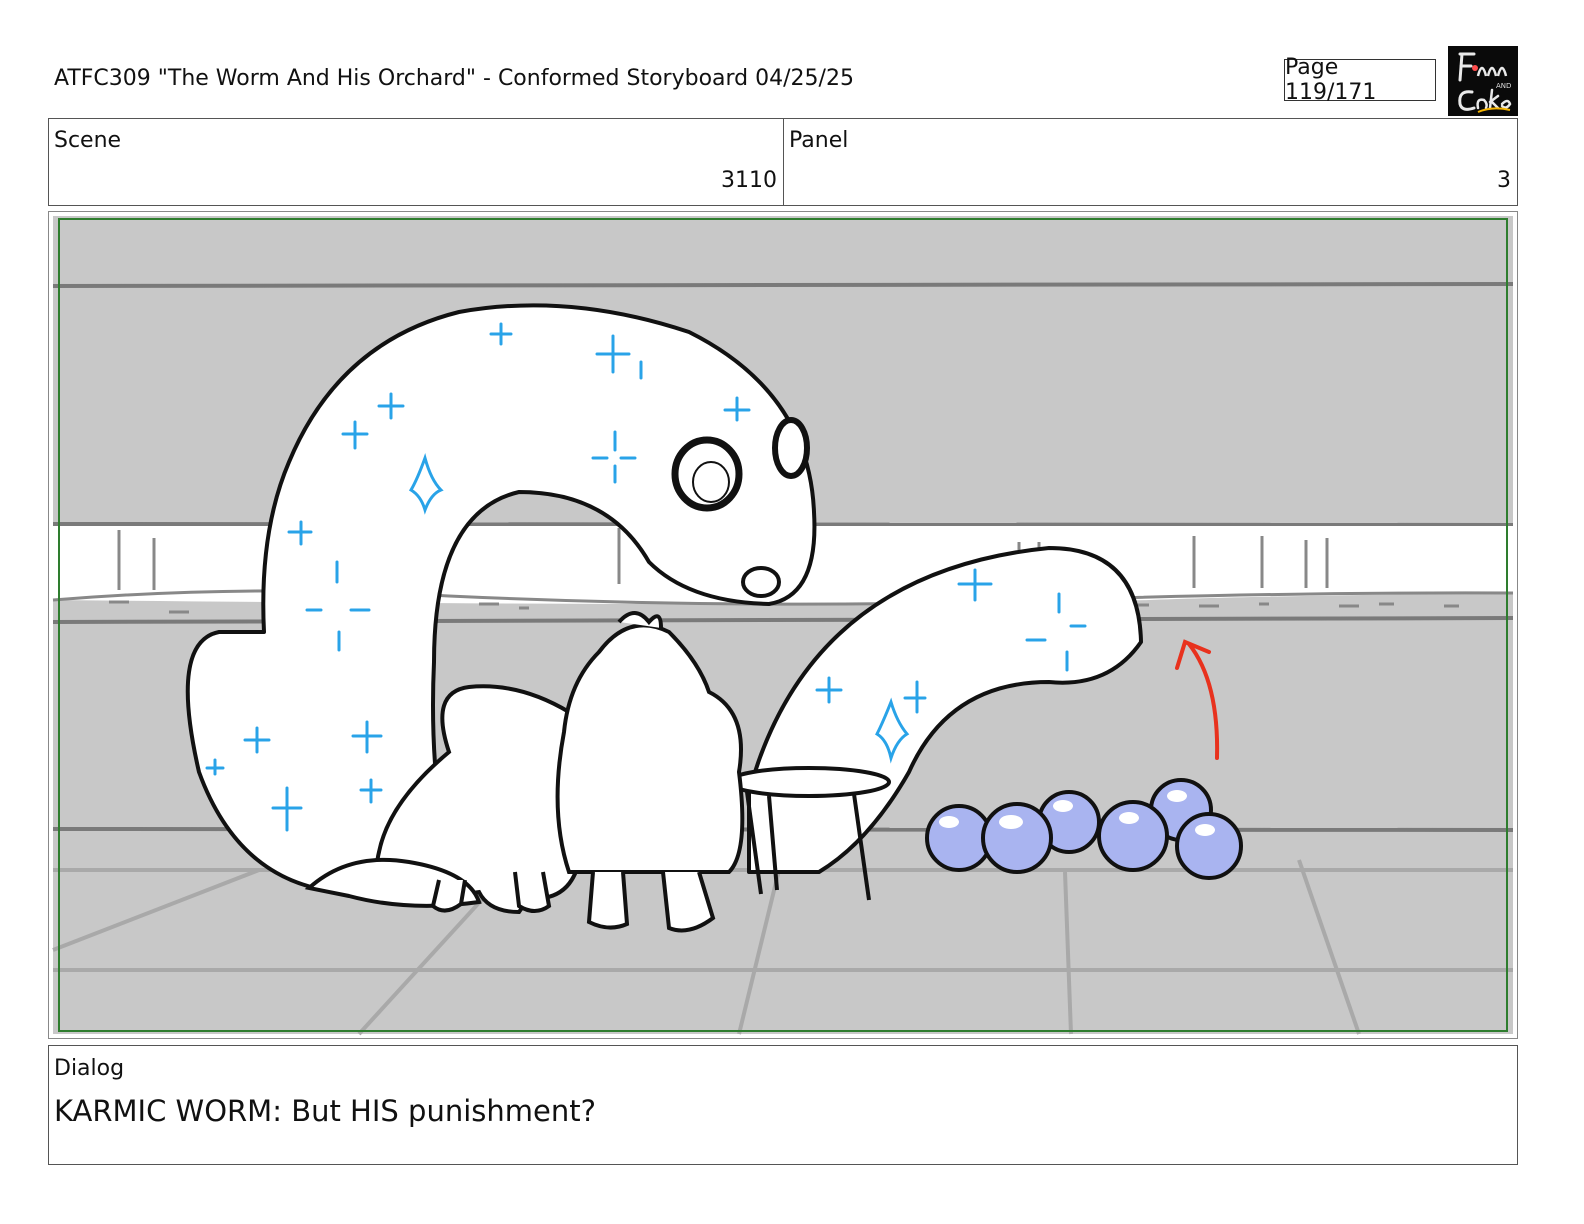  What do you see at coordinates (1503, 86) in the screenshot?
I see `svg-text: AND` at bounding box center [1503, 86].